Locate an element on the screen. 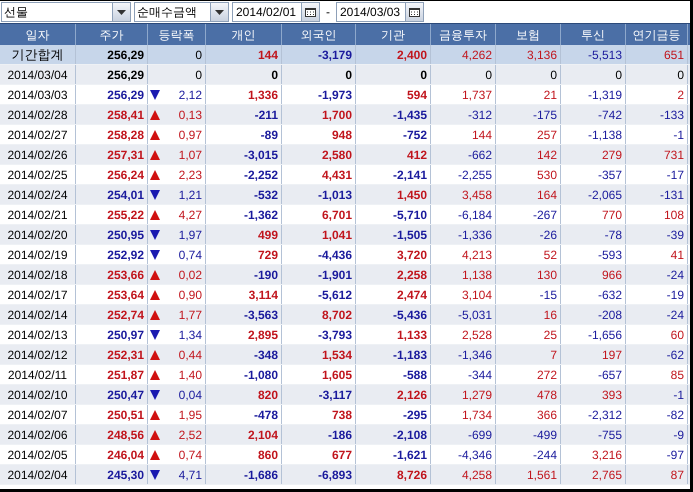 This screenshot has height=492, width=693. value-cell: -357 is located at coordinates (593, 174).